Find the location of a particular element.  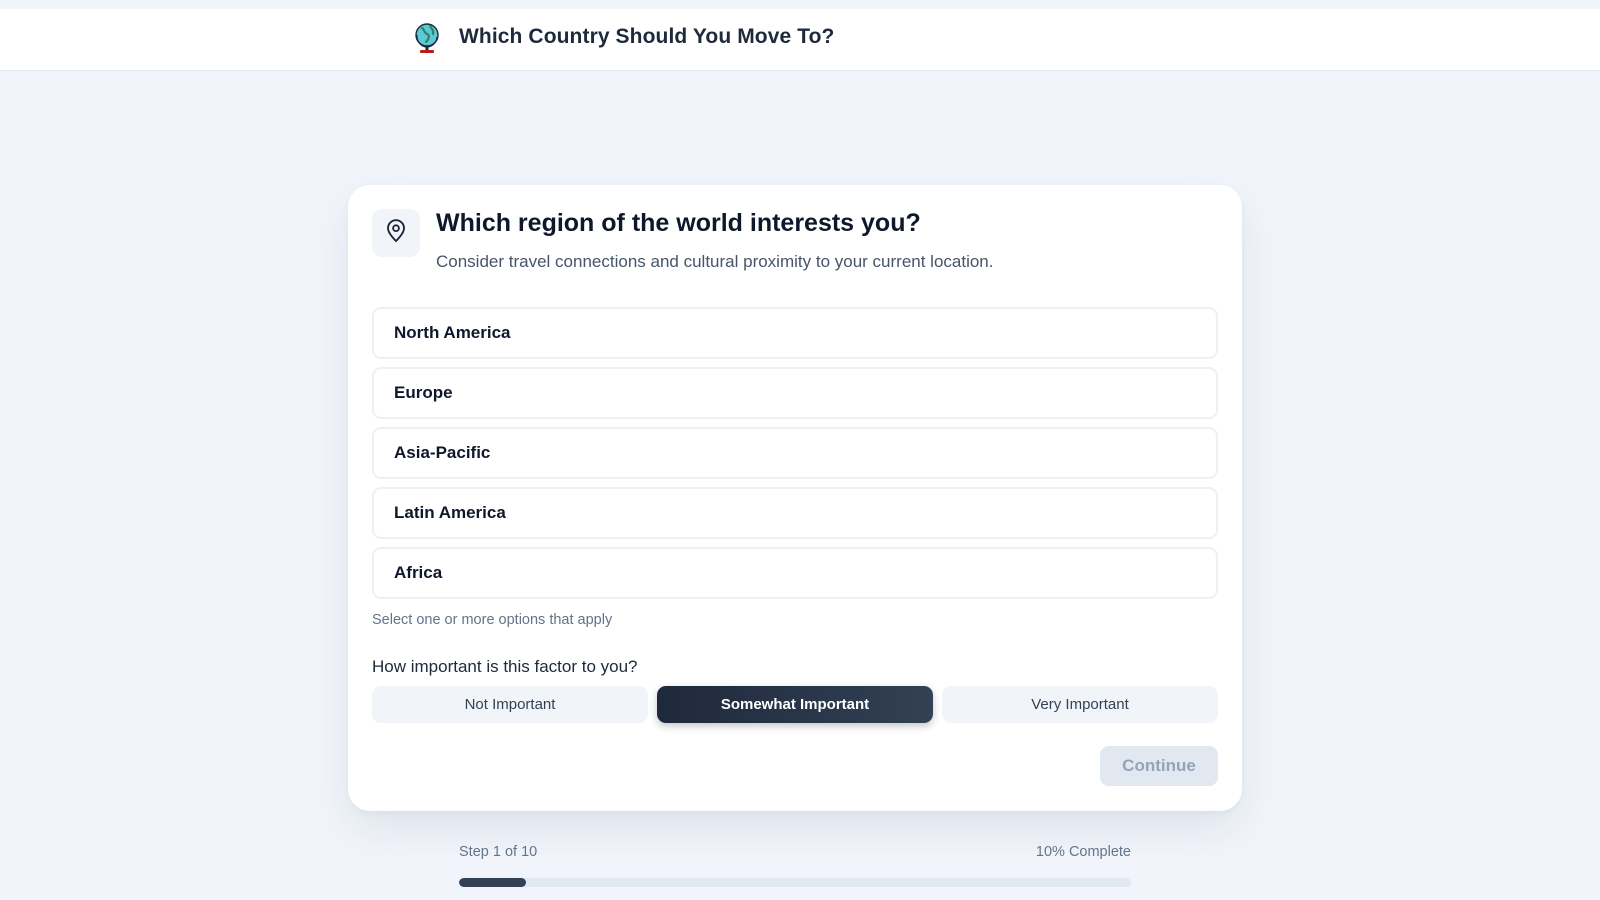

question-title: Which region of the world interests you? is located at coordinates (678, 223).